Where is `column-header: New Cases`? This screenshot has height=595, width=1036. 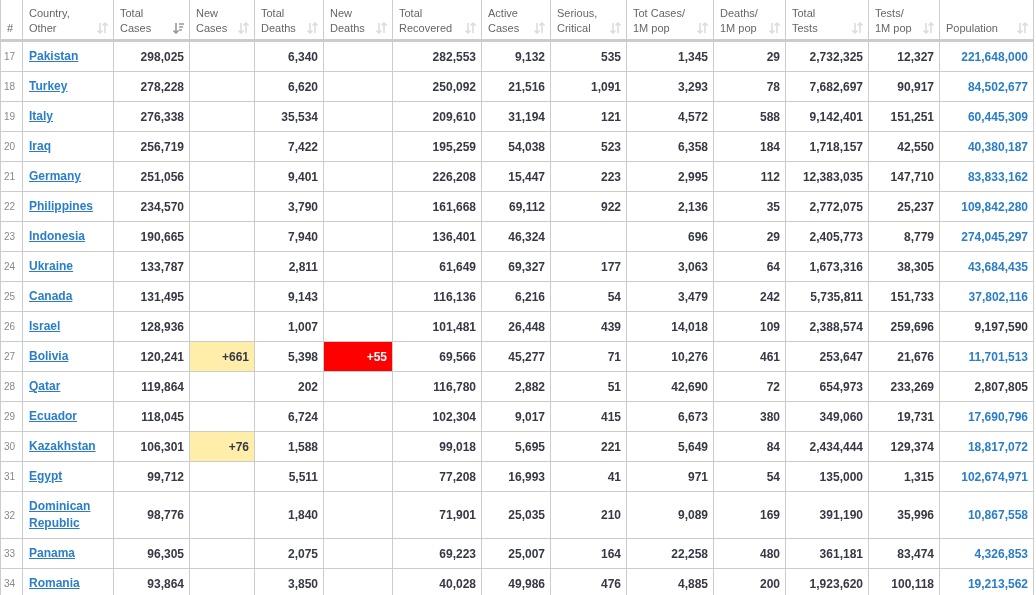
column-header: New Cases is located at coordinates (222, 19).